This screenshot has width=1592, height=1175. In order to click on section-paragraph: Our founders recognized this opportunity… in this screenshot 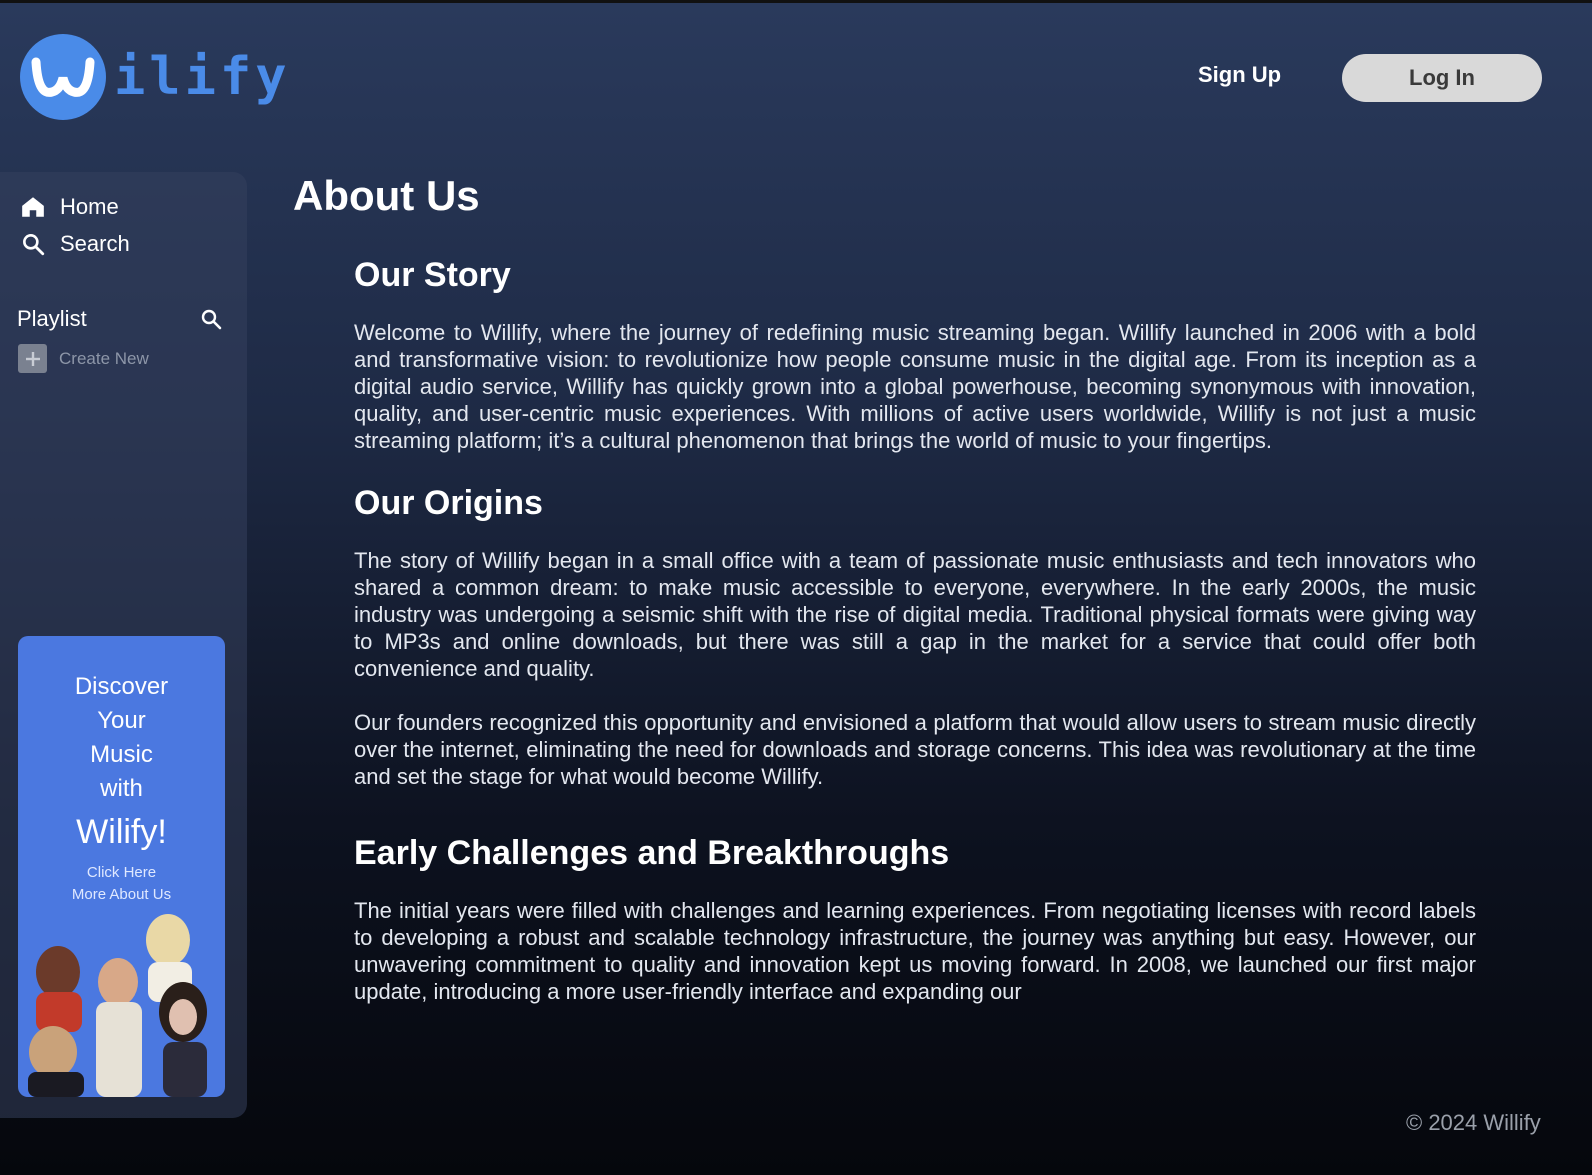, I will do `click(915, 749)`.